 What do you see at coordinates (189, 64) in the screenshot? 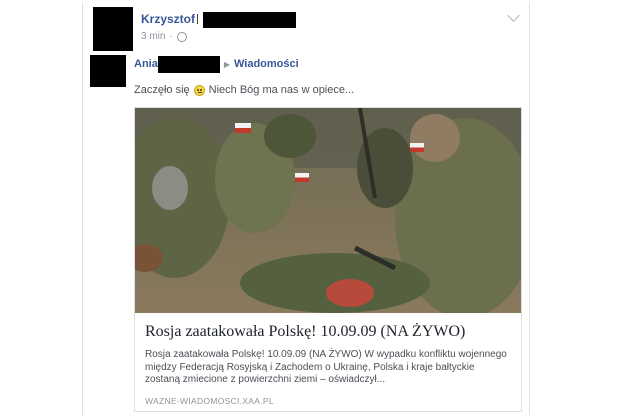
I see `sharer-surname-redacted` at bounding box center [189, 64].